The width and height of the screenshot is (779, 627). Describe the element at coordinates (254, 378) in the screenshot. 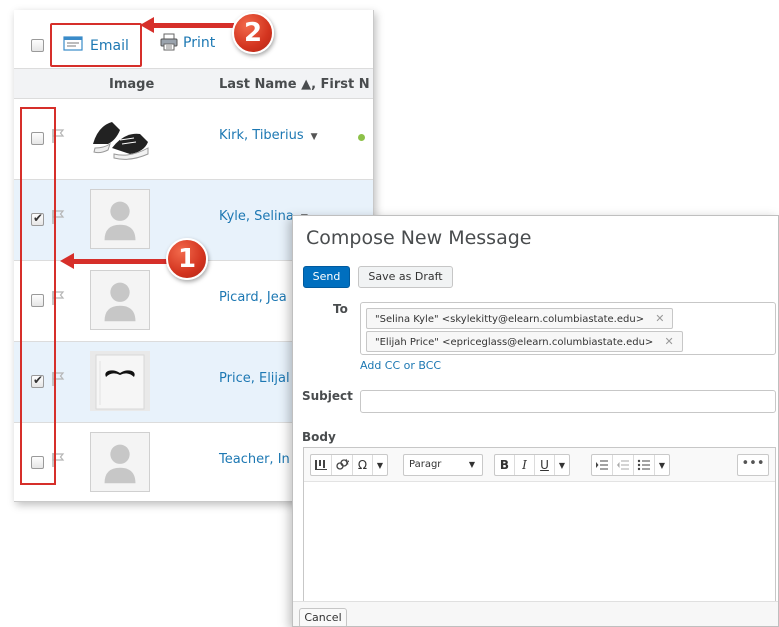

I see `student-name-link: Price, Elijal` at that location.